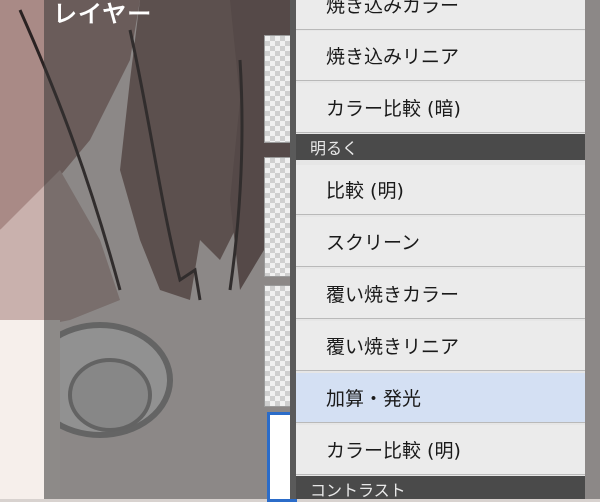 This screenshot has width=600, height=502. I want to click on blend-mode-item: 焼き込みリニア, so click(440, 56).